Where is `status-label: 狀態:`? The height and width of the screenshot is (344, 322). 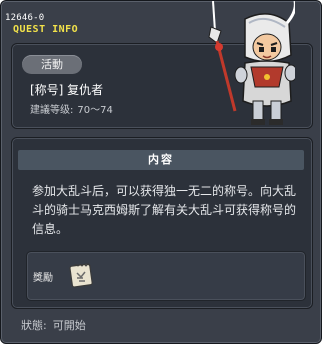 status-label: 狀態: is located at coordinates (34, 325).